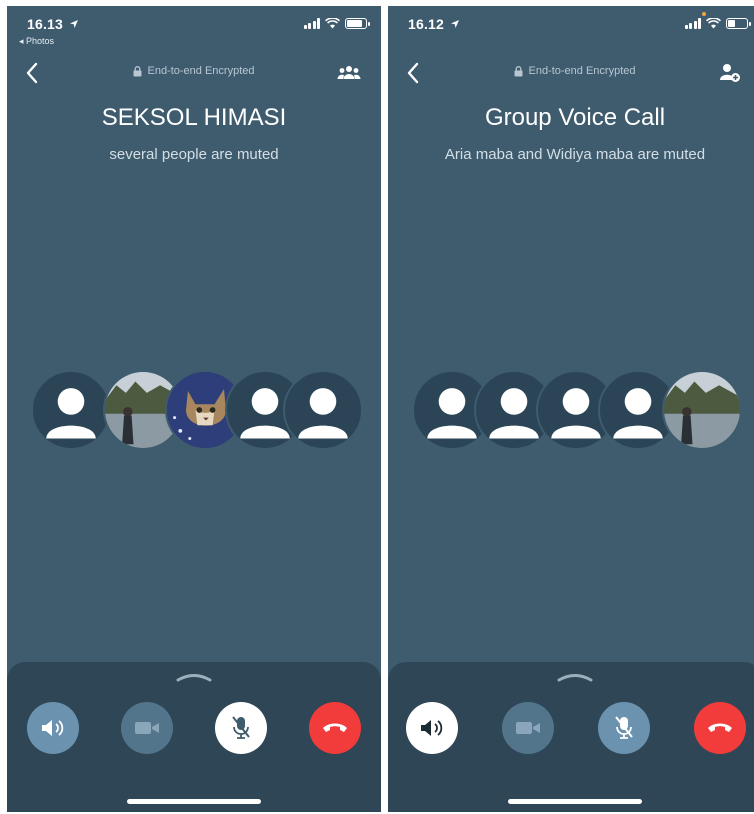 This screenshot has width=754, height=814. I want to click on add-person-icon, so click(730, 73).